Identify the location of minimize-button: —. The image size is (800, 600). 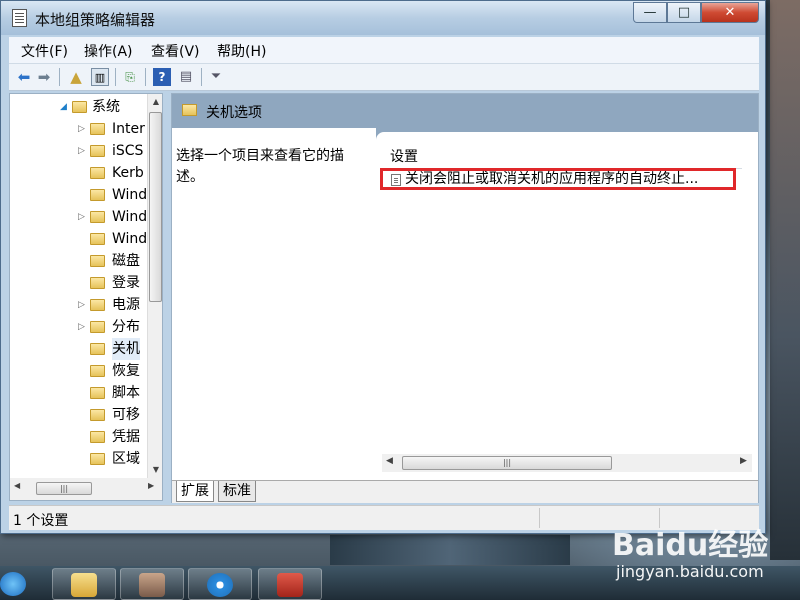
(650, 12).